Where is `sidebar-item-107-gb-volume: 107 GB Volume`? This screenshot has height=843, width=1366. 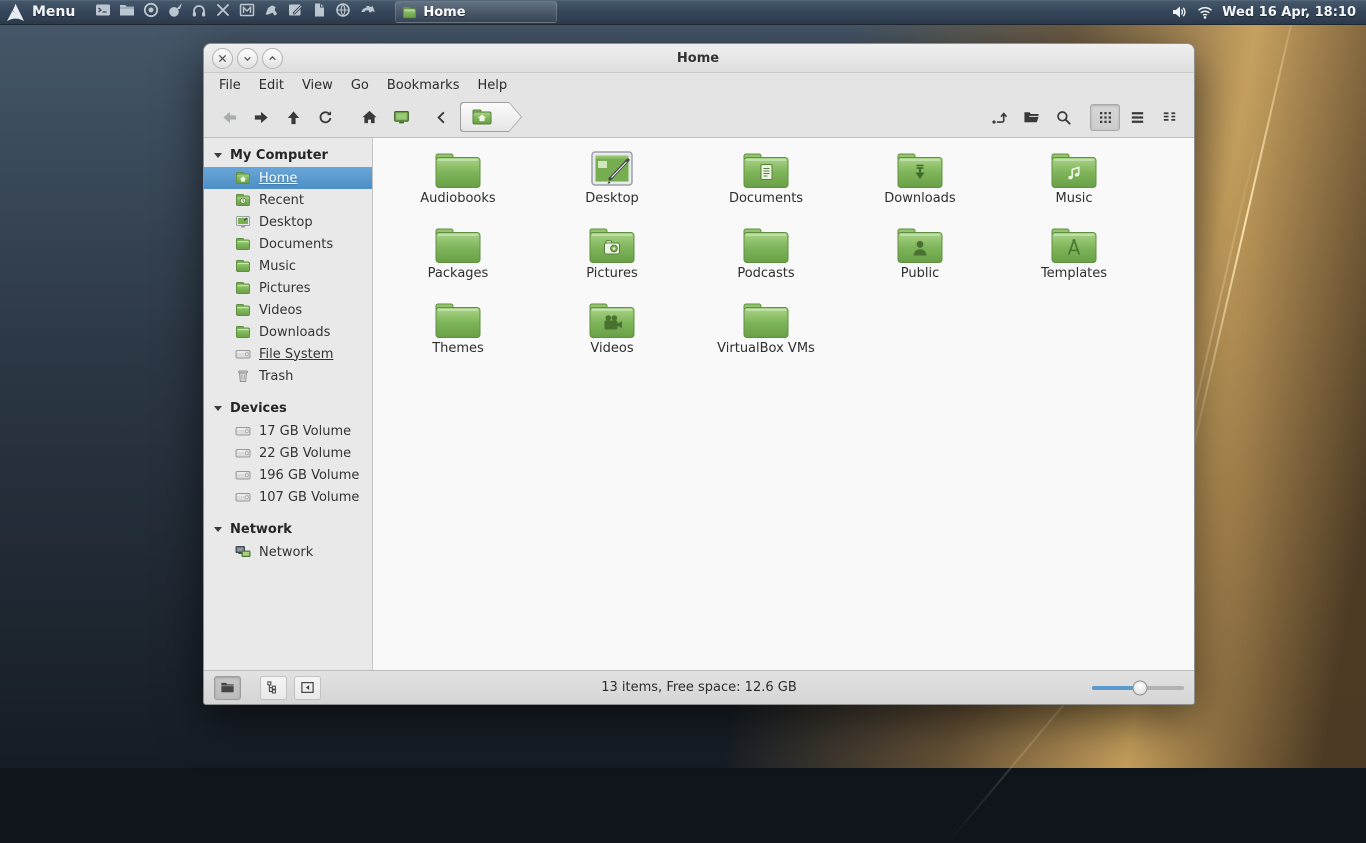 sidebar-item-107-gb-volume: 107 GB Volume is located at coordinates (288, 497).